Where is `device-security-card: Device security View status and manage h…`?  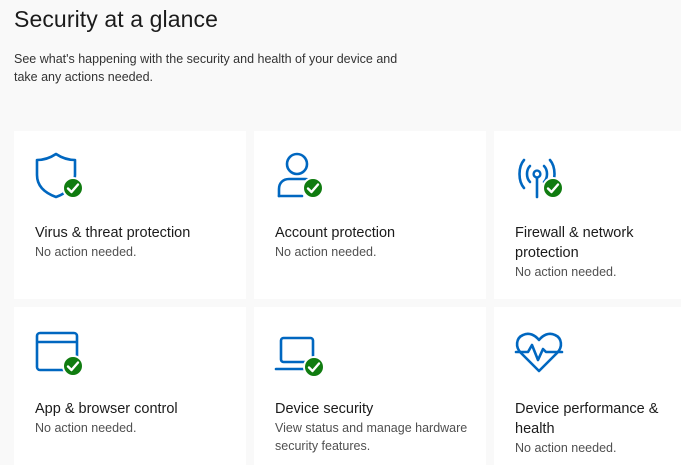
device-security-card: Device security View status and manage h… is located at coordinates (370, 386).